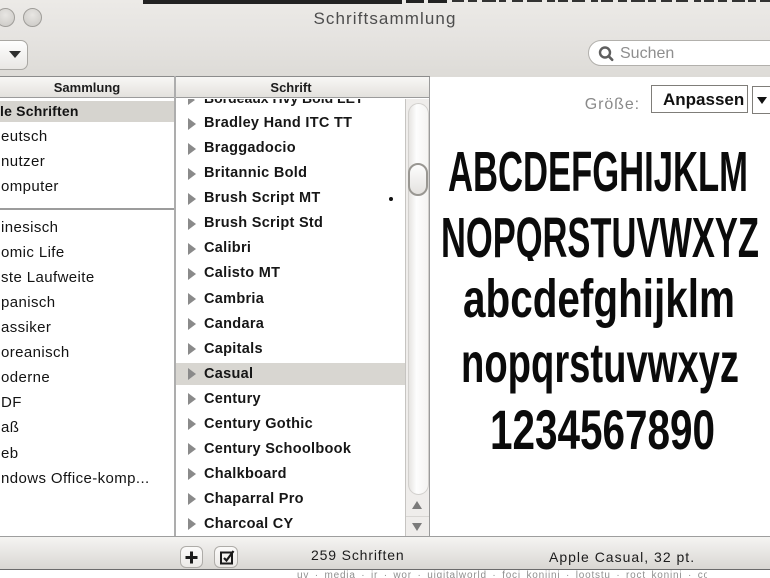 This screenshot has width=770, height=578. I want to click on svg-text: 1234567890, so click(602, 429).